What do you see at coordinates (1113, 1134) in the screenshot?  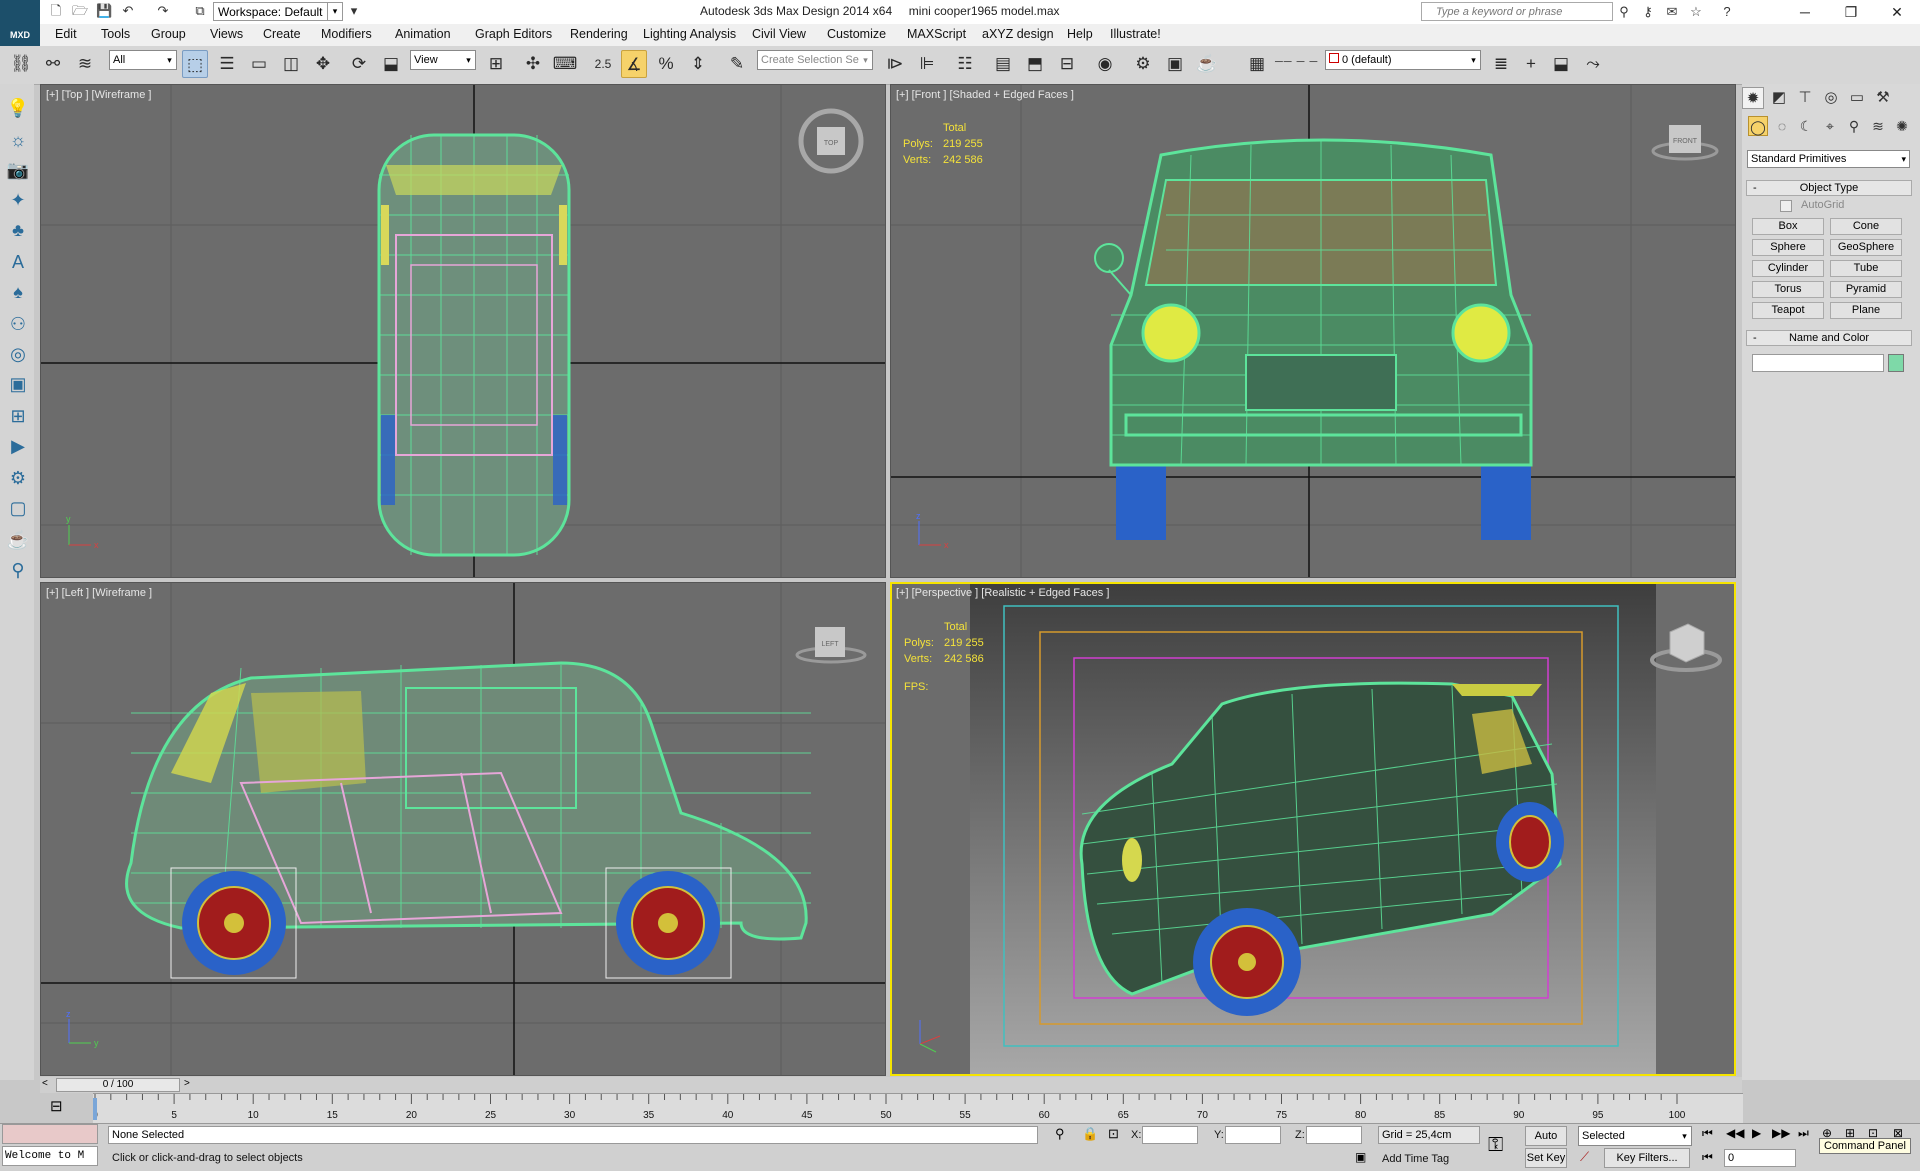 I see `absolute-mode-icon: ⊡` at bounding box center [1113, 1134].